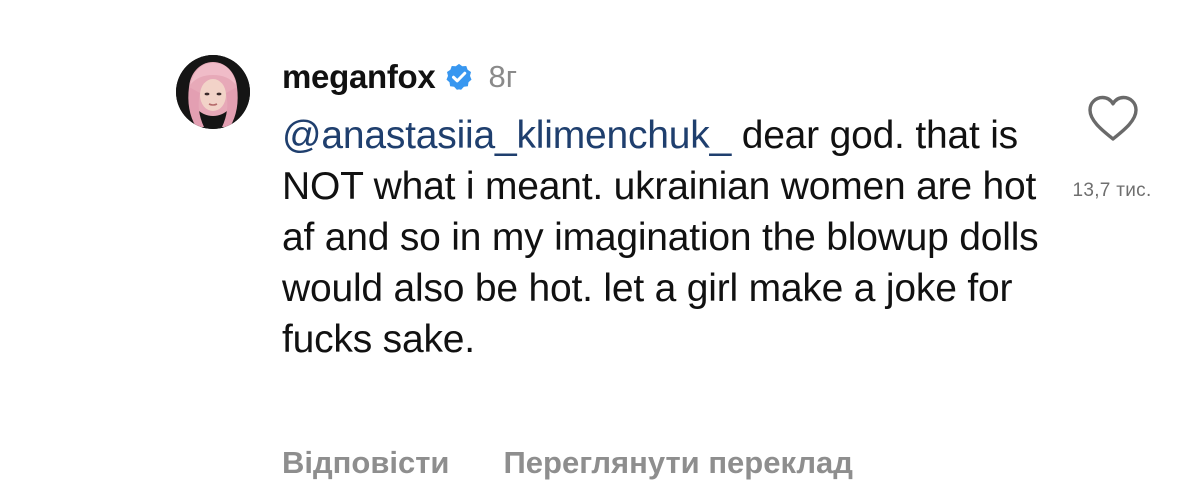  I want to click on heart-outline-icon, so click(1113, 118).